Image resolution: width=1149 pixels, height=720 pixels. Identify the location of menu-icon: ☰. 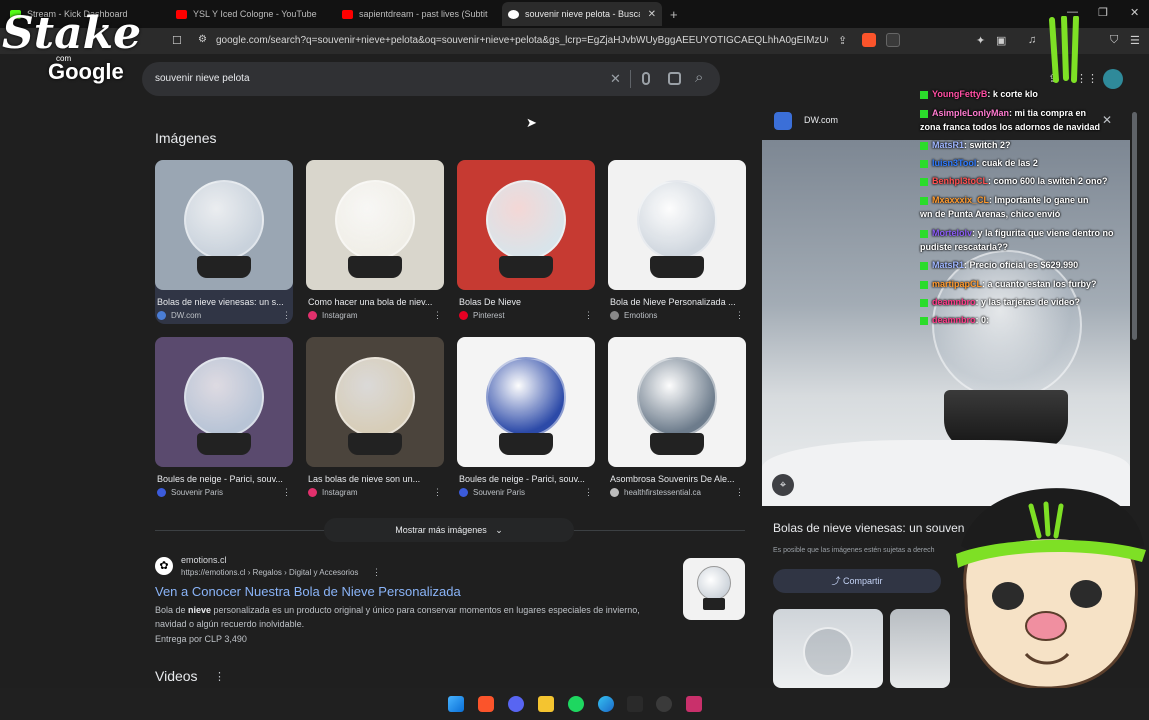
(1135, 40).